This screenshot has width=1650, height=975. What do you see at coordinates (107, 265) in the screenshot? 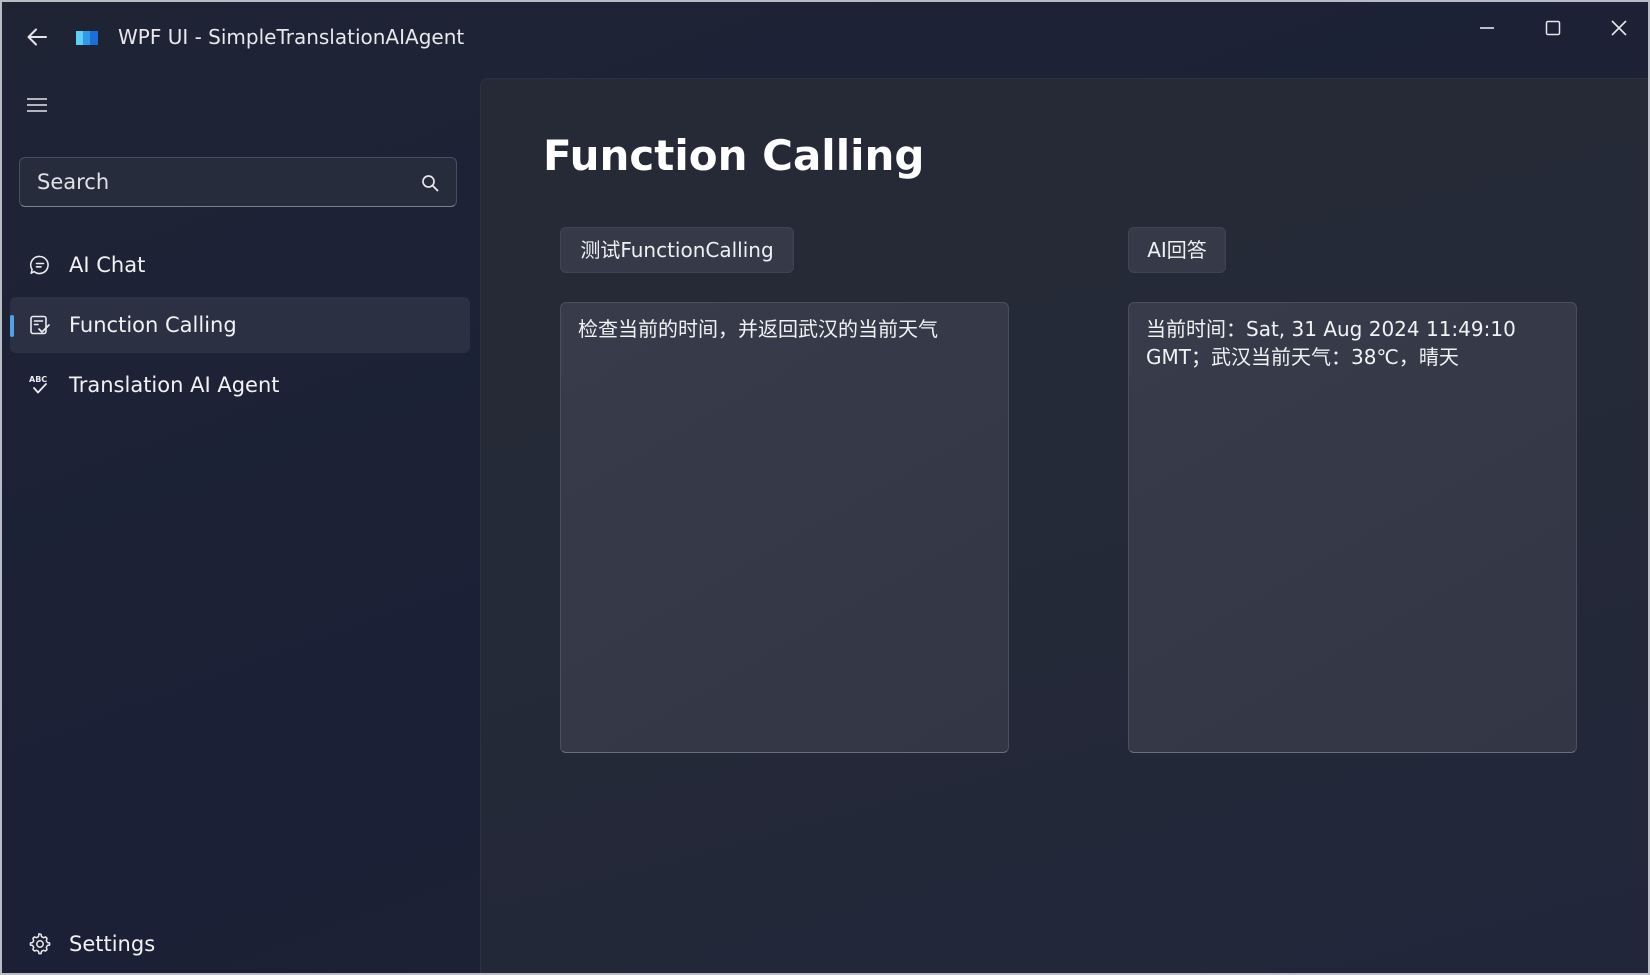
I see `sidebar-item-label: AI Chat` at bounding box center [107, 265].